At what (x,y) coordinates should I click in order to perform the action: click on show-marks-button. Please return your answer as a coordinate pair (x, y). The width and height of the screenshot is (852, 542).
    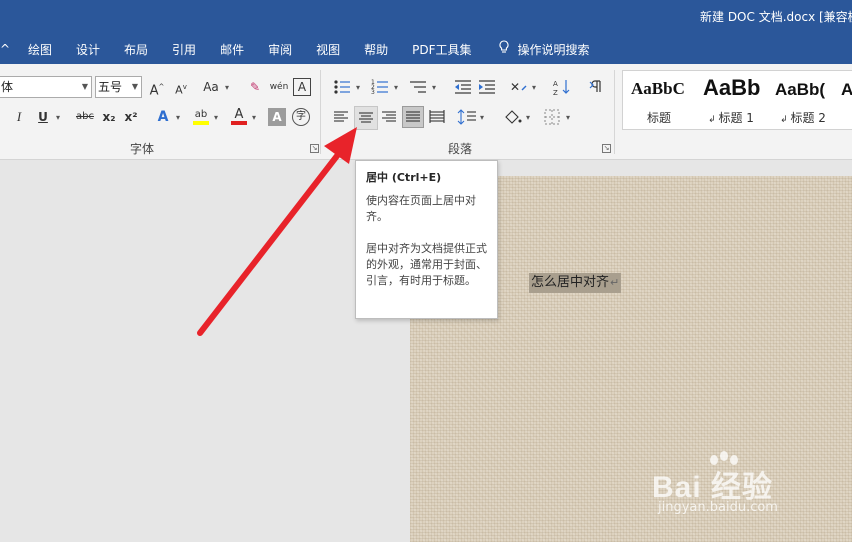
    Looking at the image, I should click on (597, 87).